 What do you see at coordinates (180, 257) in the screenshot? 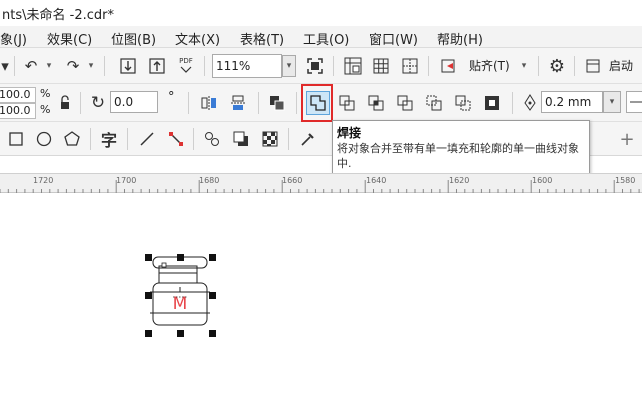
I see `selection-handle-top` at bounding box center [180, 257].